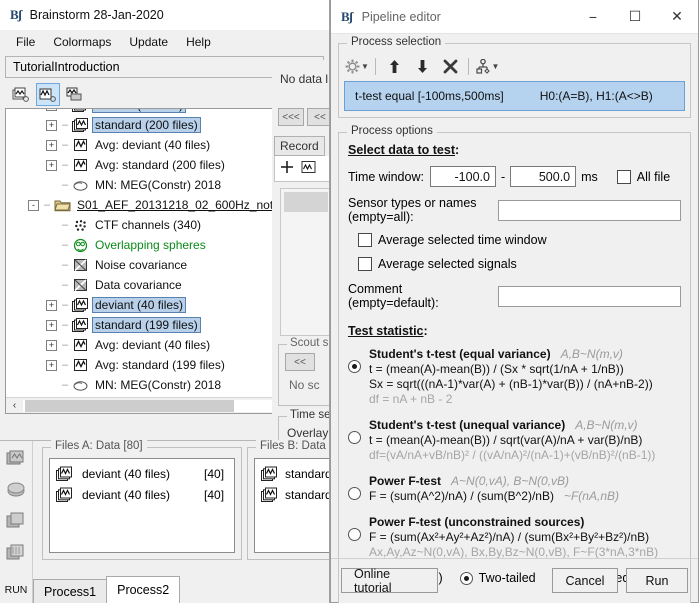 Image resolution: width=699 pixels, height=603 pixels. I want to click on sources-icon, so click(16, 522).